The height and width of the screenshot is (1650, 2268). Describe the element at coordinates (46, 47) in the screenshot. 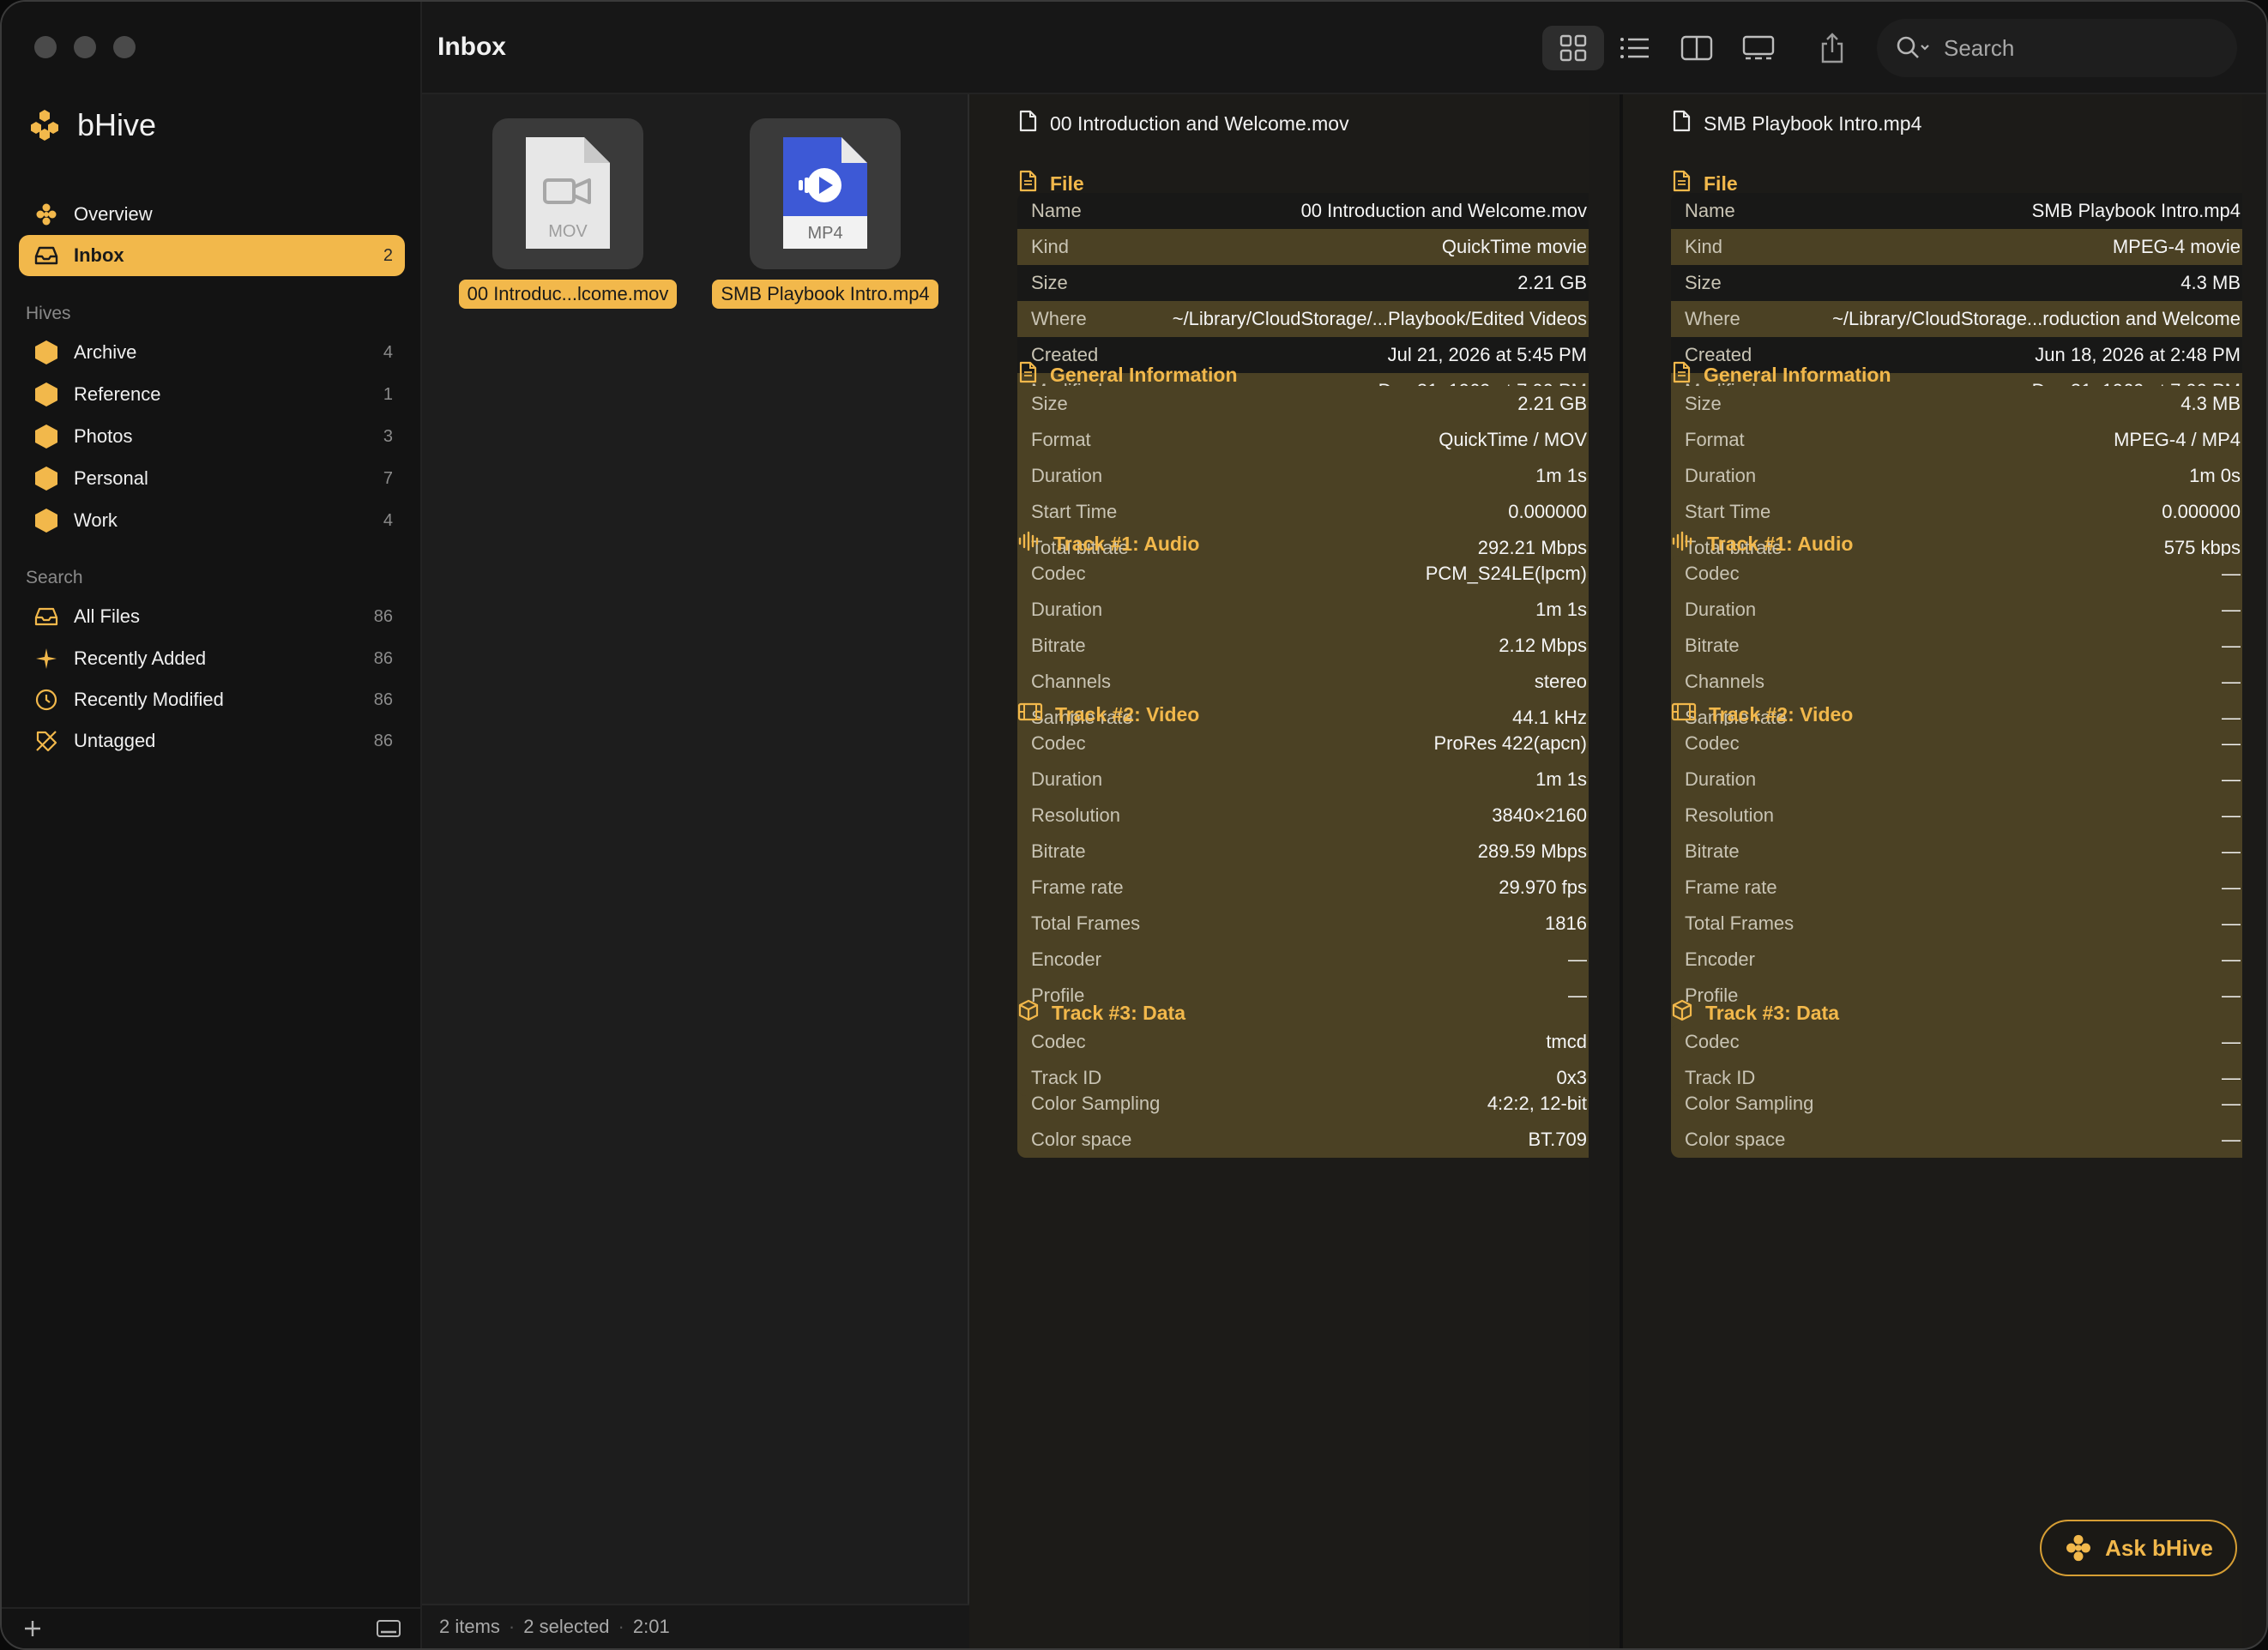

I see `close-window-button` at that location.